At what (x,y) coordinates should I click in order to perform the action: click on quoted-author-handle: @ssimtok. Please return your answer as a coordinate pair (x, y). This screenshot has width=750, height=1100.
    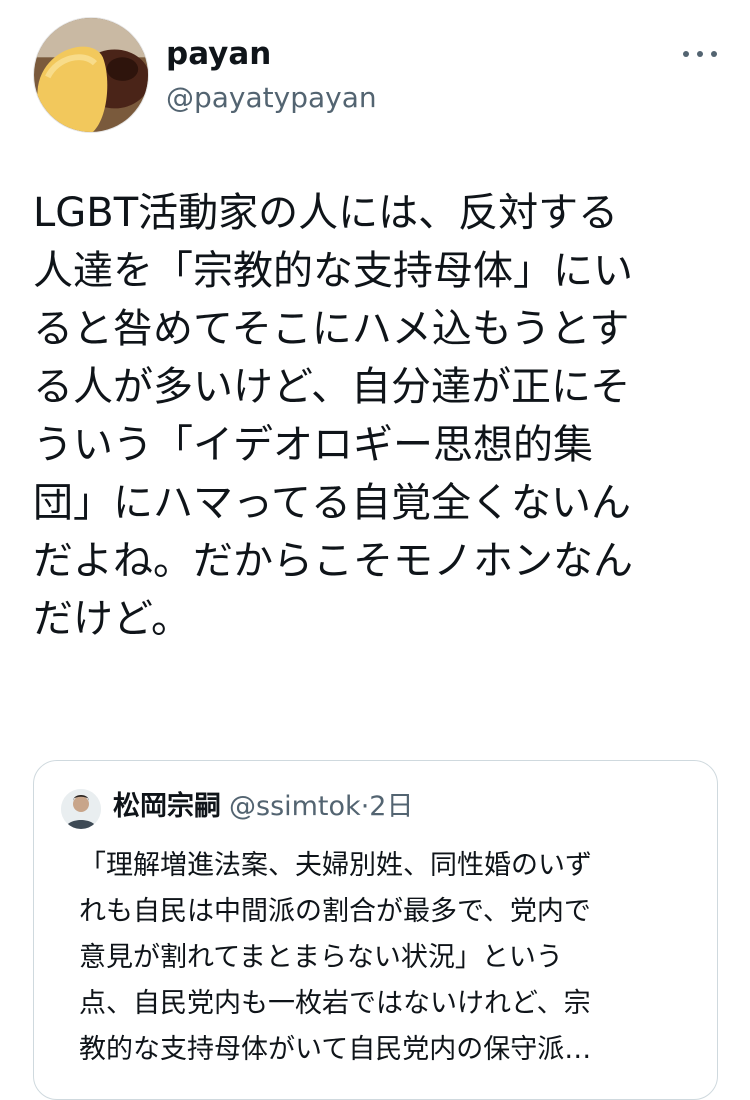
    Looking at the image, I should click on (295, 806).